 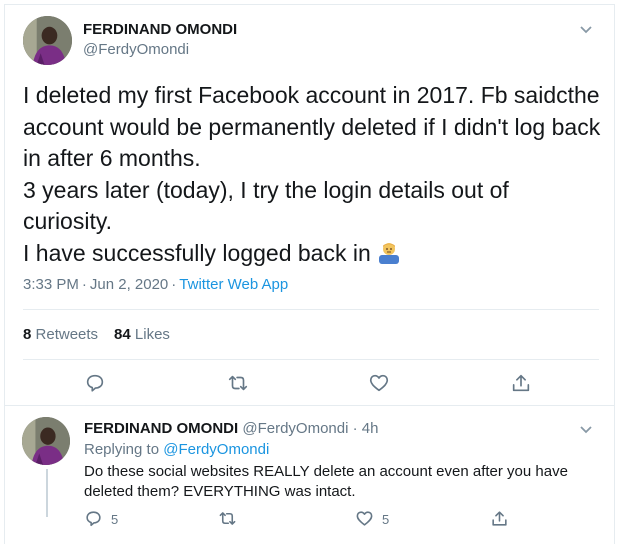 I want to click on author-name: FERDINAND OMONDI, so click(x=160, y=29).